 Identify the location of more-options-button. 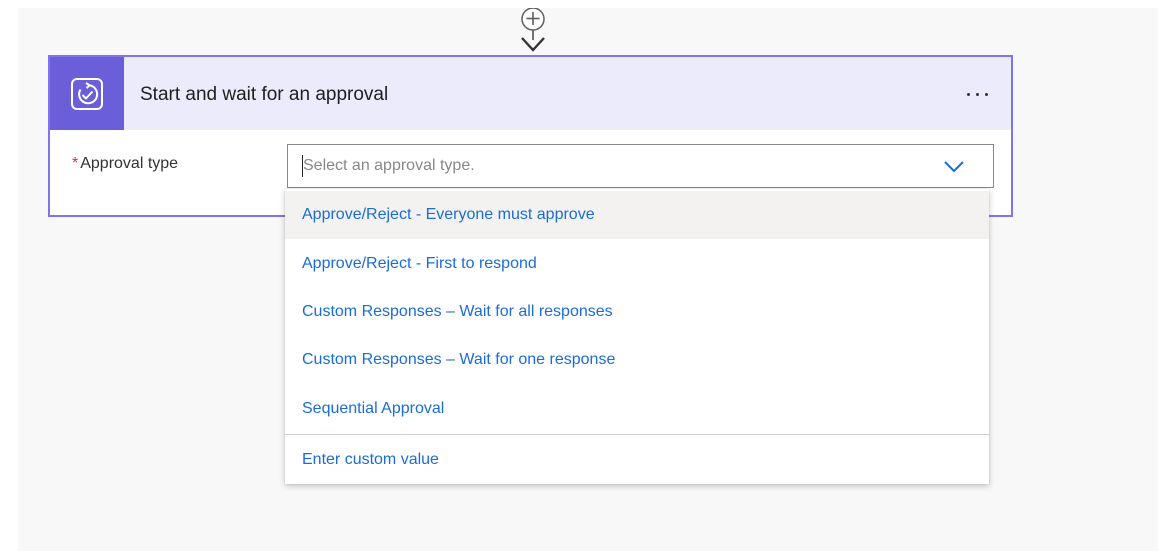
(977, 94).